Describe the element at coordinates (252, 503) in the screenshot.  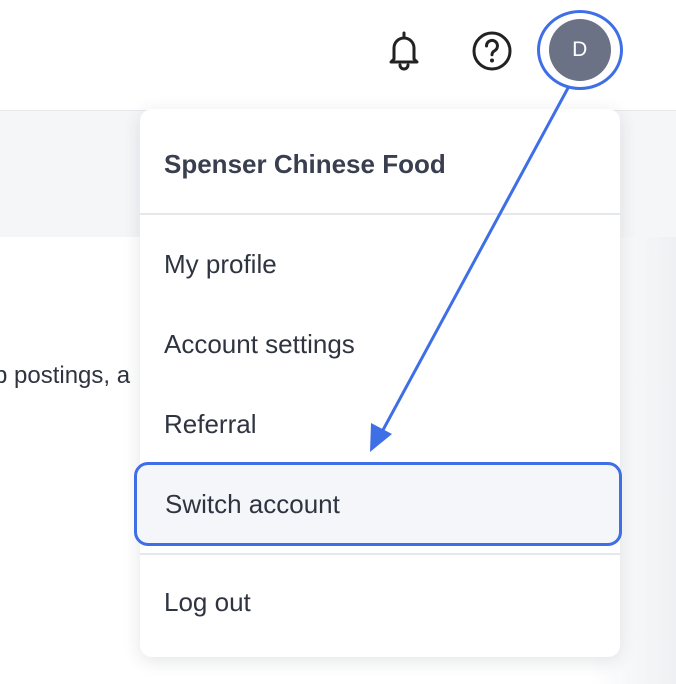
I see `switch-account-label: Switch account` at that location.